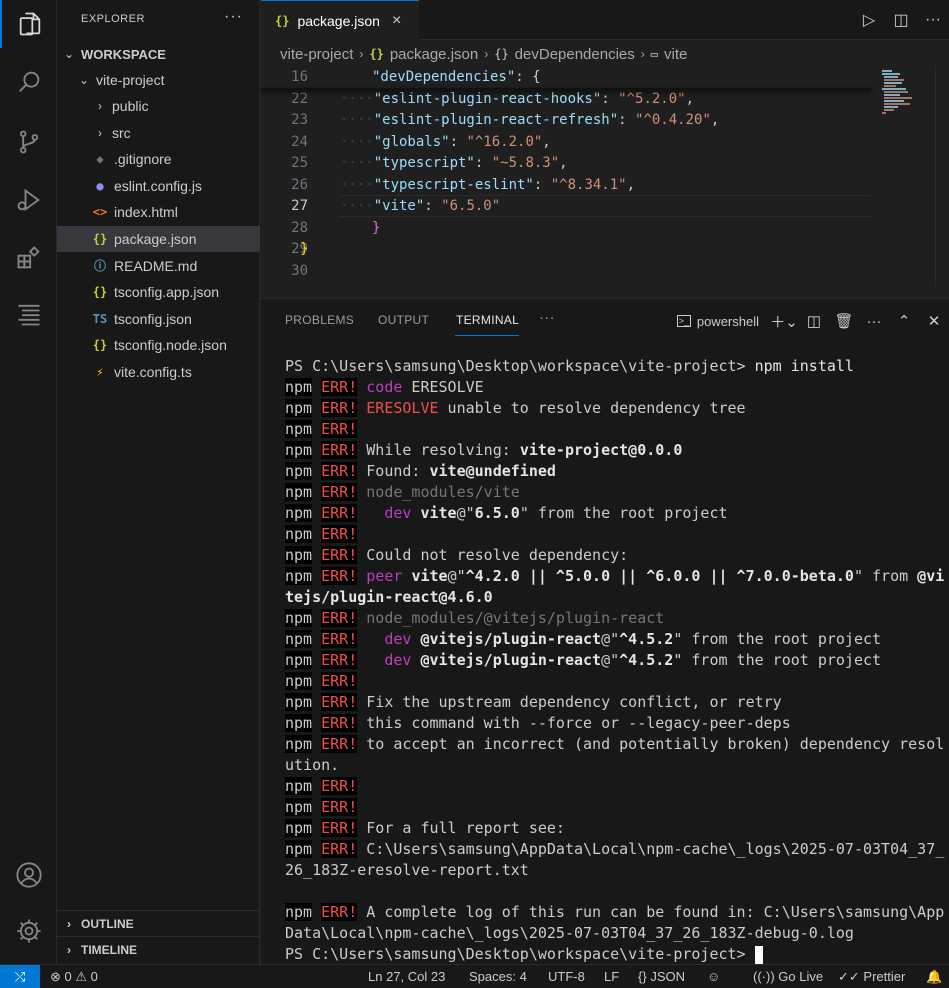 The width and height of the screenshot is (949, 988). What do you see at coordinates (167, 292) in the screenshot?
I see `tree-item-label: tsconfig.app.json` at bounding box center [167, 292].